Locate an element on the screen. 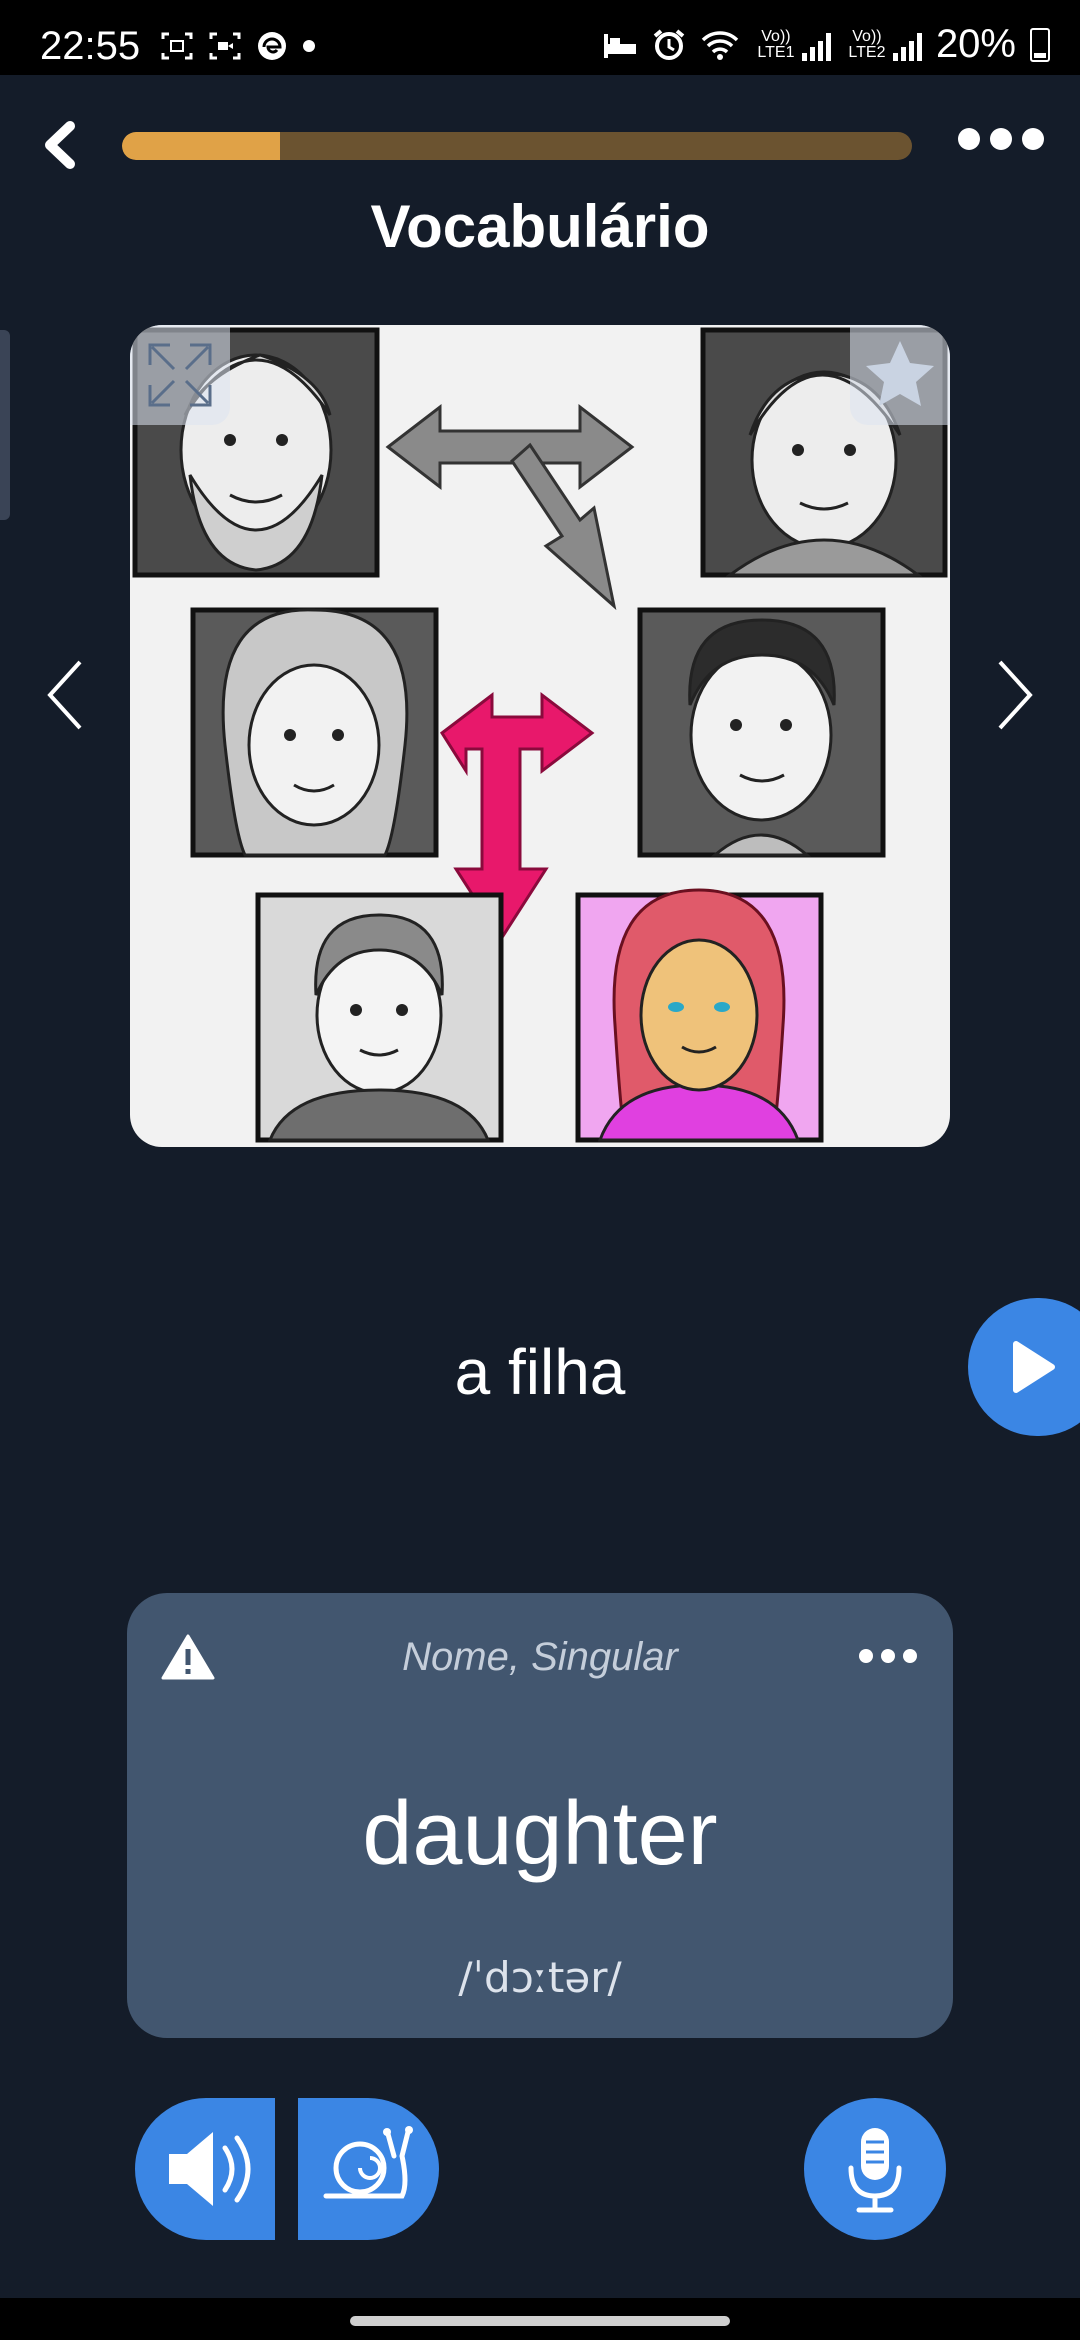  play-audio-button is located at coordinates (205, 2169).